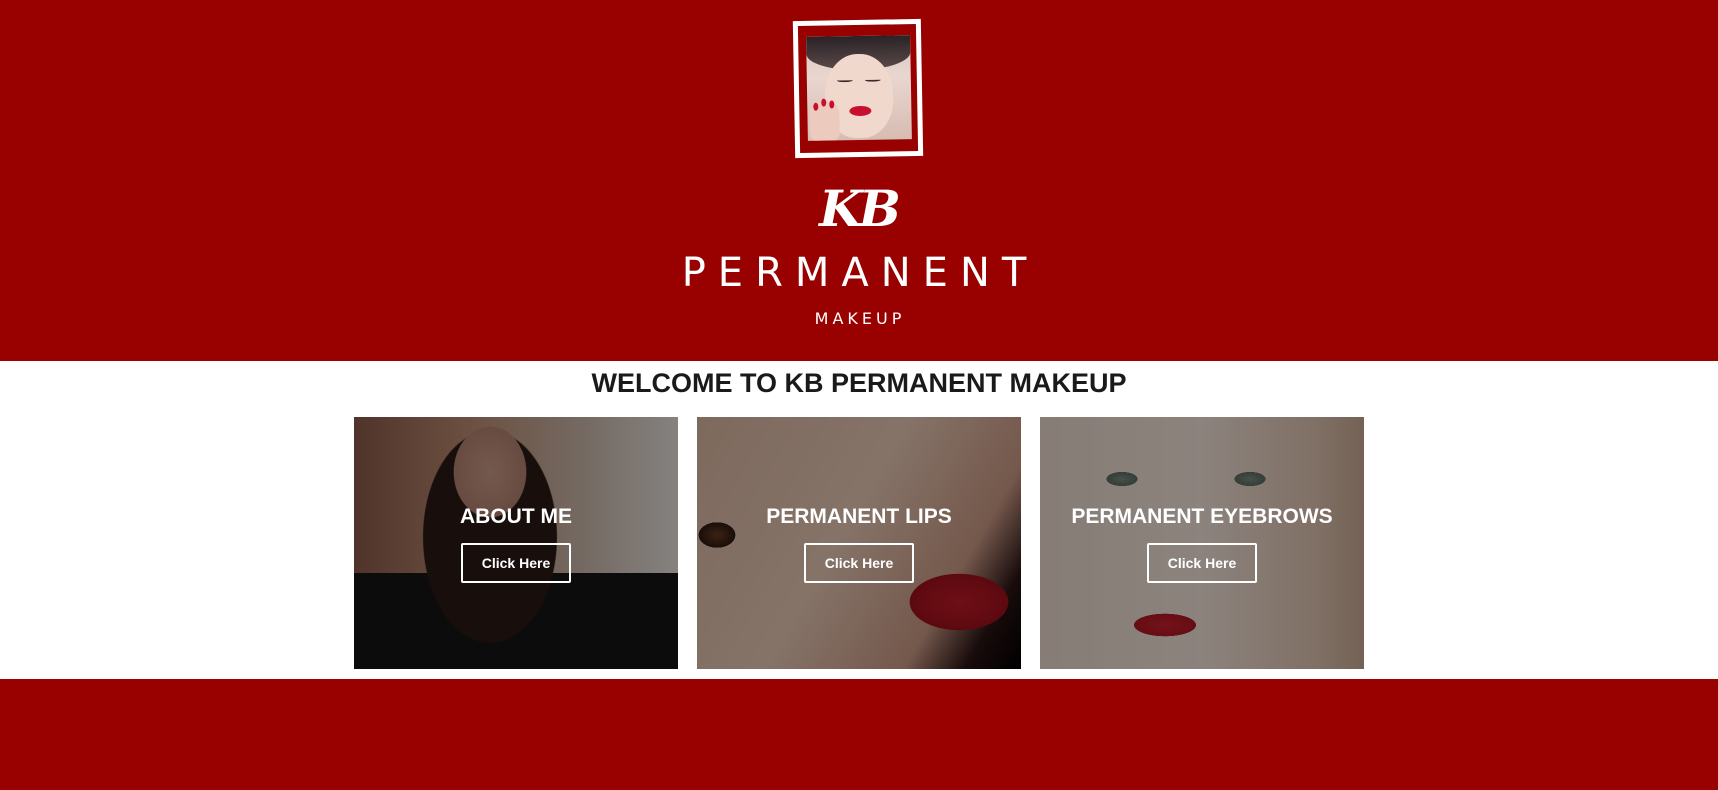 This screenshot has width=1718, height=790. What do you see at coordinates (860, 208) in the screenshot?
I see `logo-initials: KB` at bounding box center [860, 208].